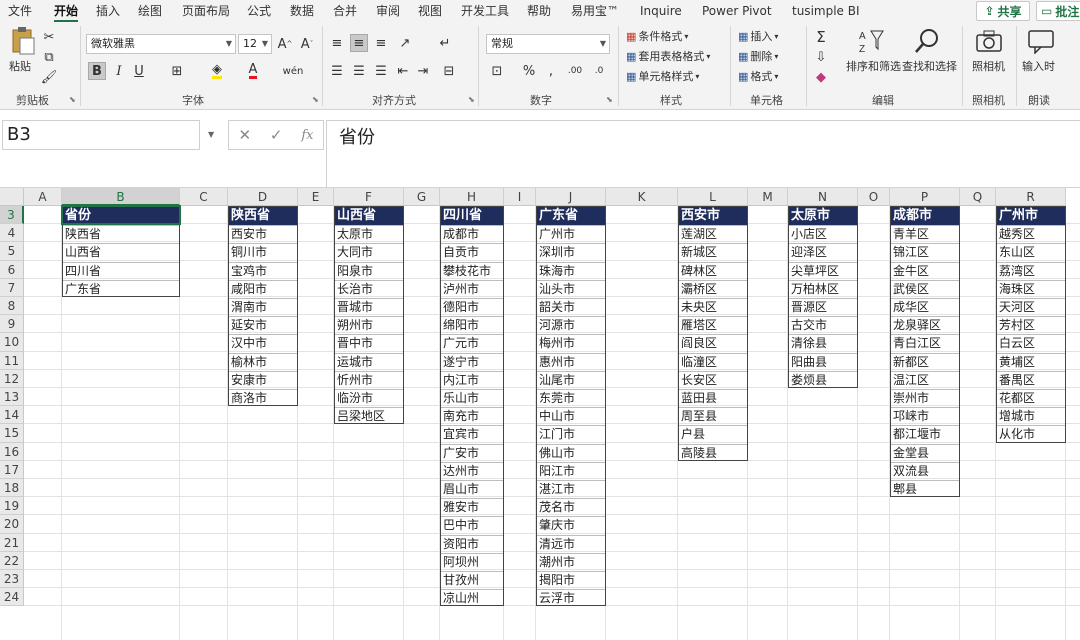 This screenshot has height=640, width=1080. Describe the element at coordinates (925, 288) in the screenshot. I see `list-item-cell: 武侯区` at that location.